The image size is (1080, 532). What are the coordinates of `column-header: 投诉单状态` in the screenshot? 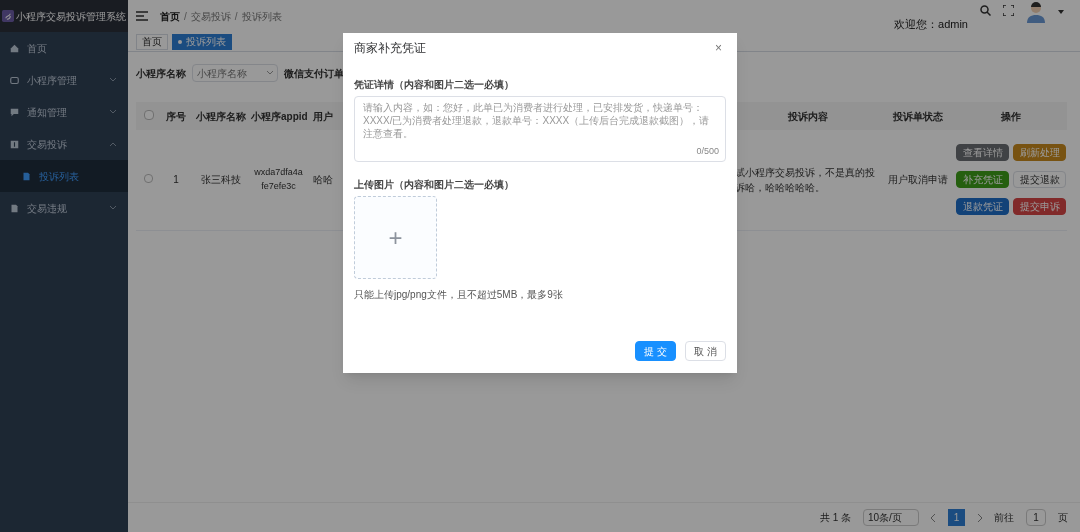 It's located at (917, 116).